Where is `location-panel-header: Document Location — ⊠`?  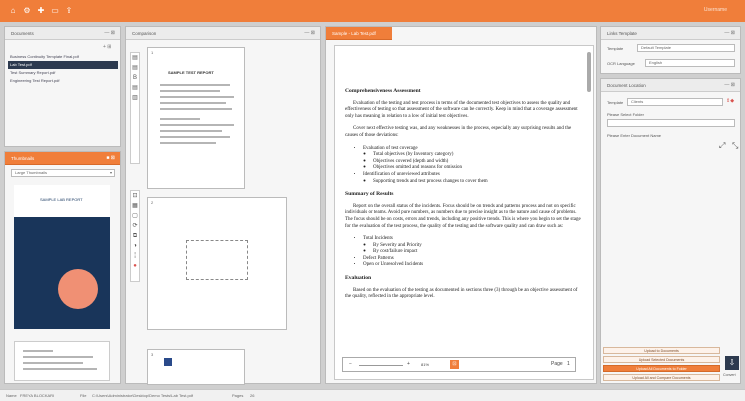 location-panel-header: Document Location — ⊠ is located at coordinates (670, 85).